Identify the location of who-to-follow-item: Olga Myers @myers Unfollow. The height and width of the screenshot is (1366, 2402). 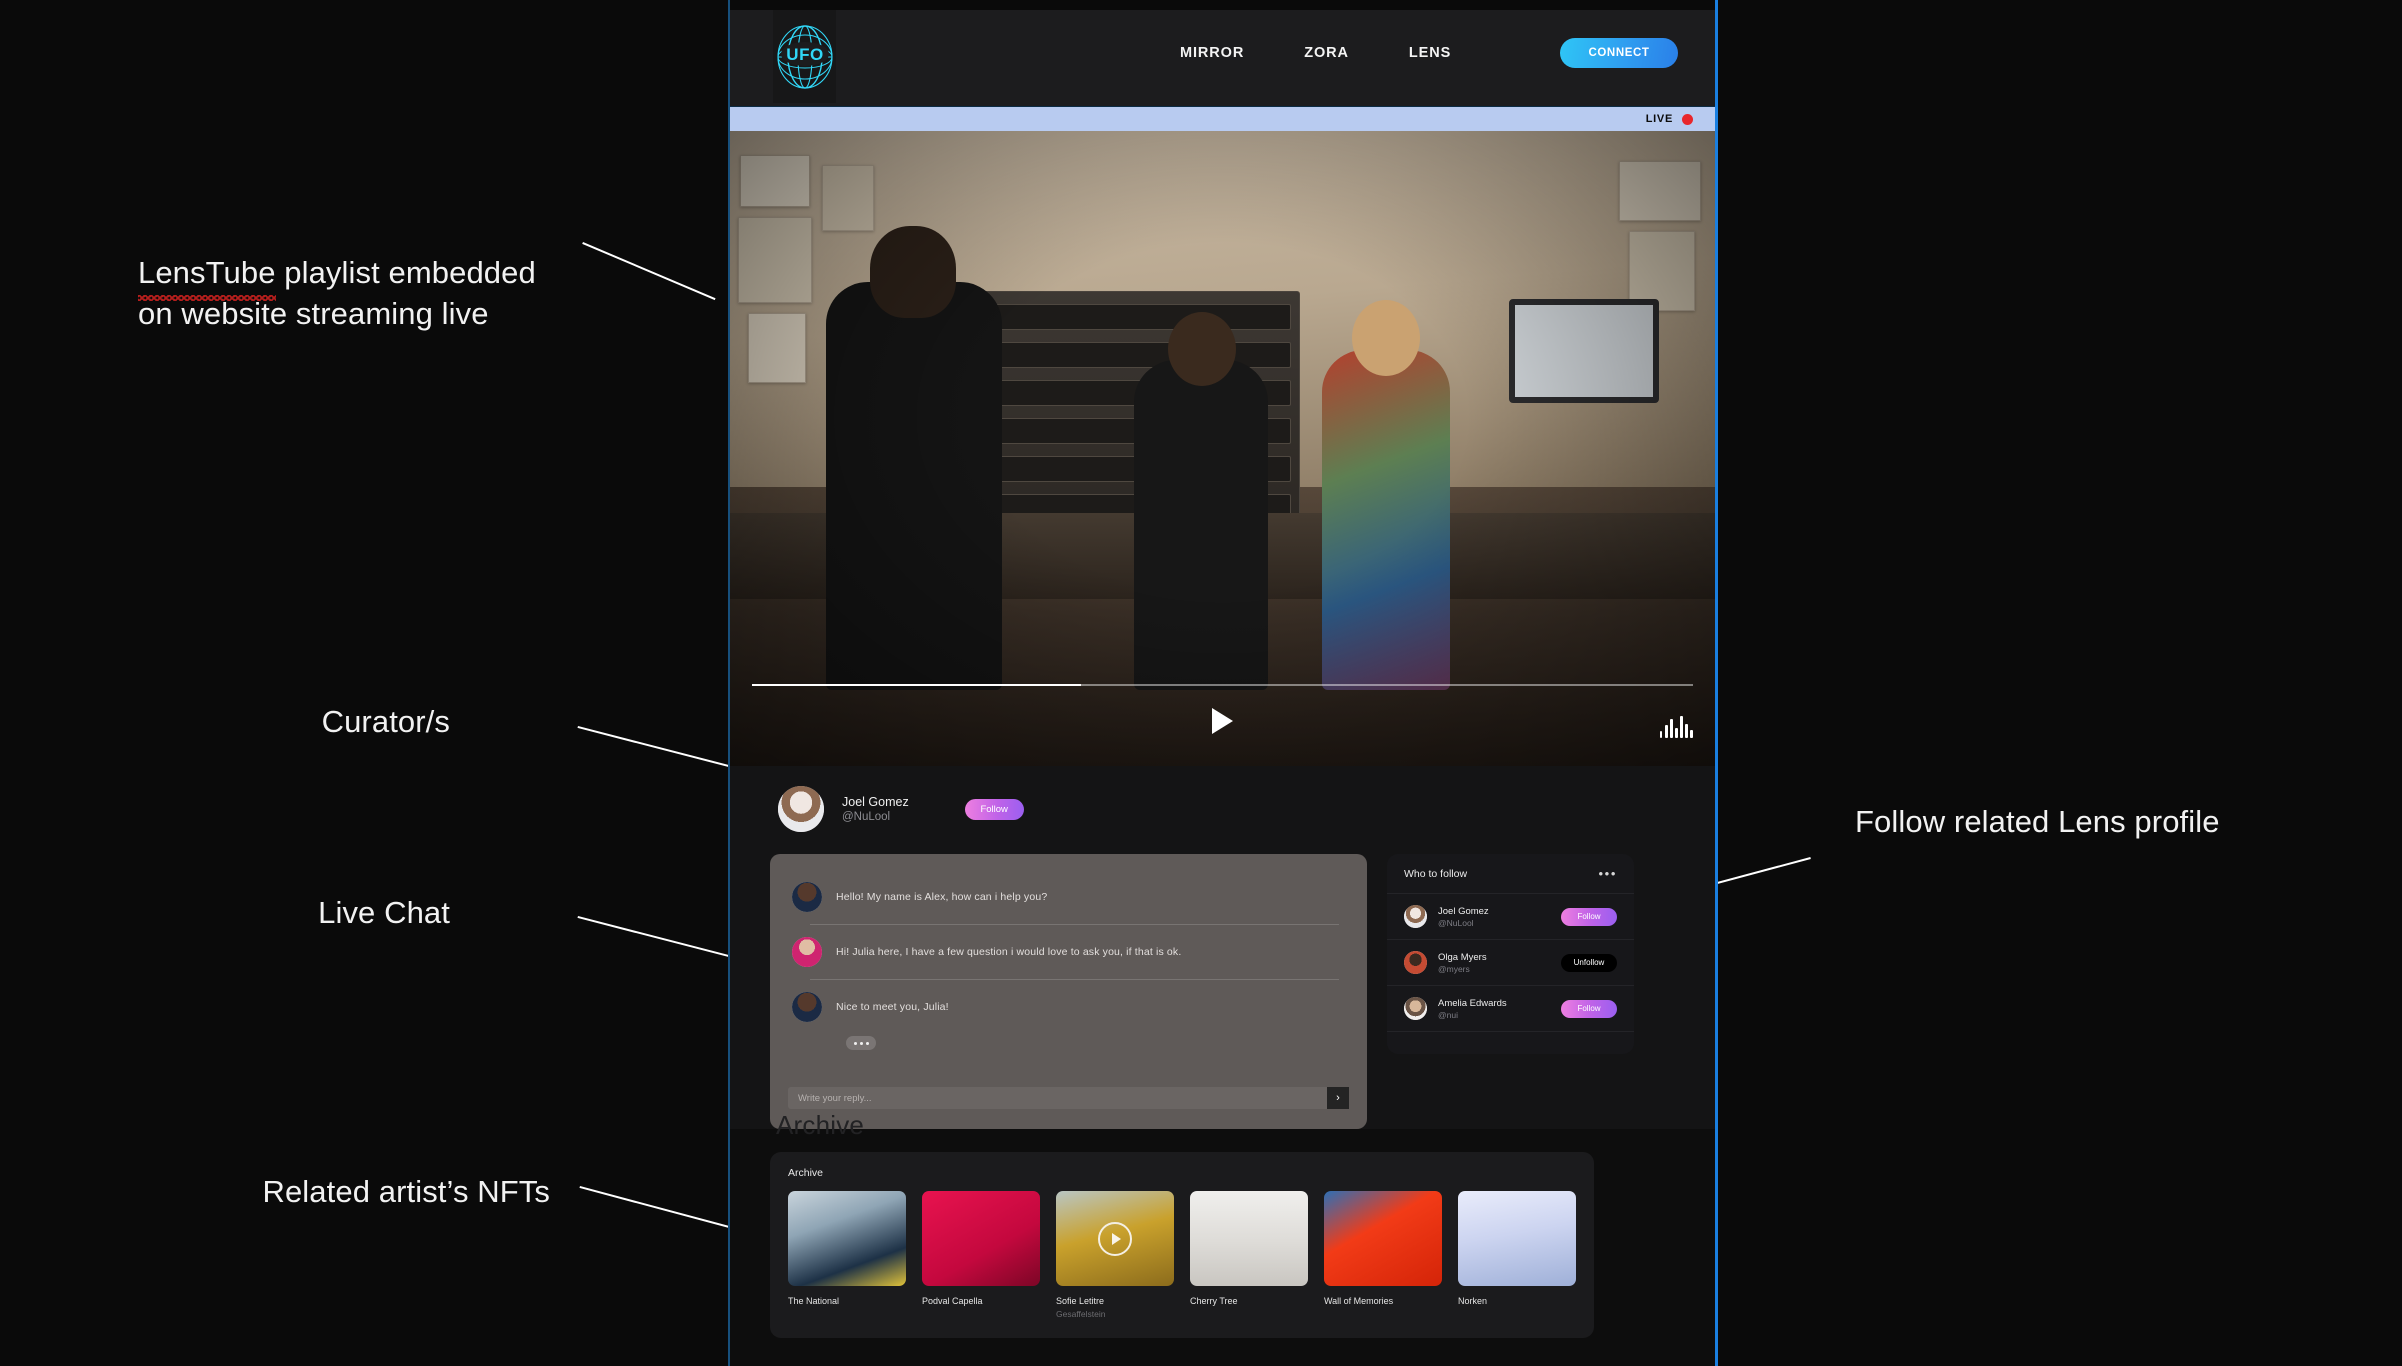
(1510, 963).